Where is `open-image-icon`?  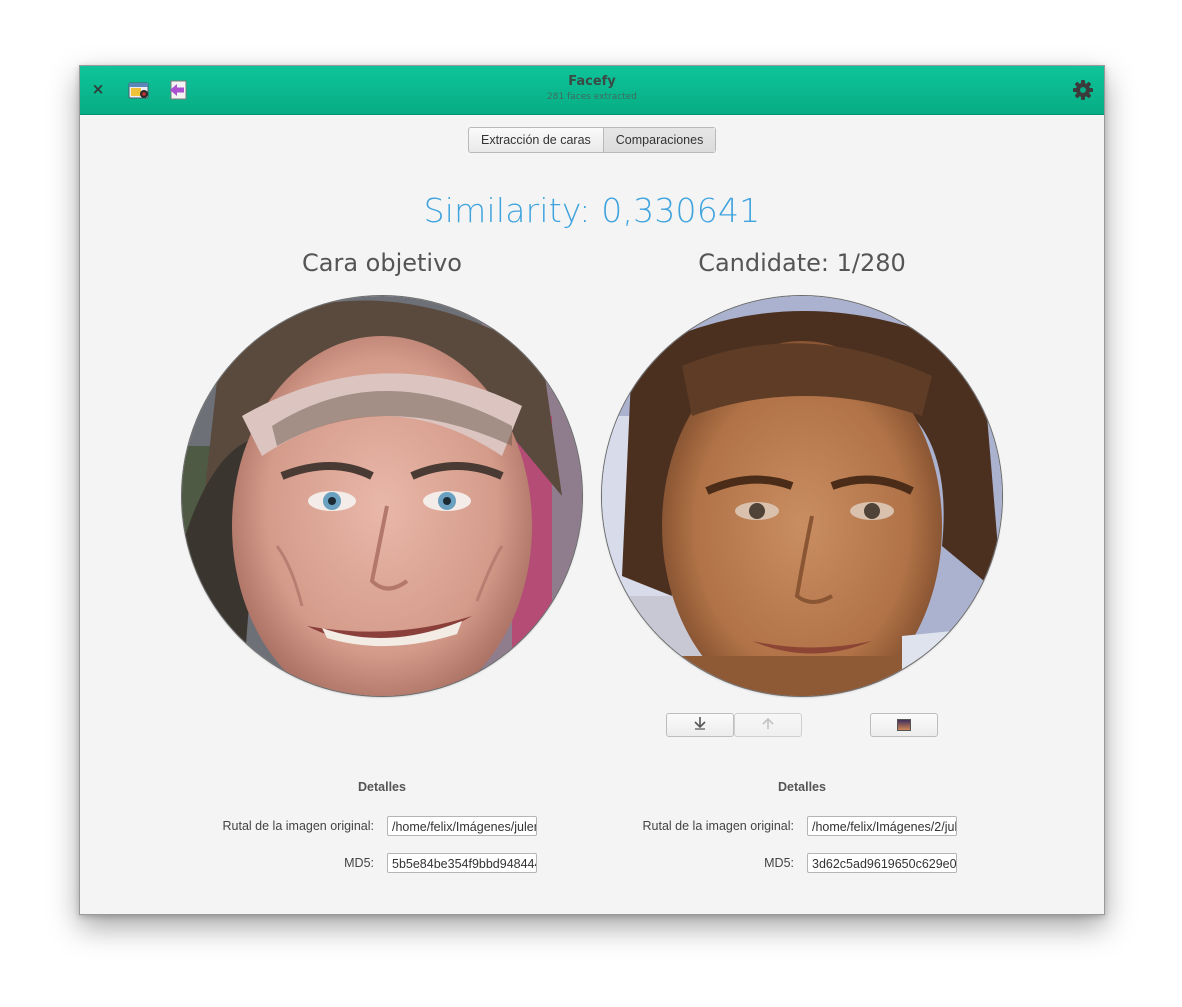
open-image-icon is located at coordinates (904, 725).